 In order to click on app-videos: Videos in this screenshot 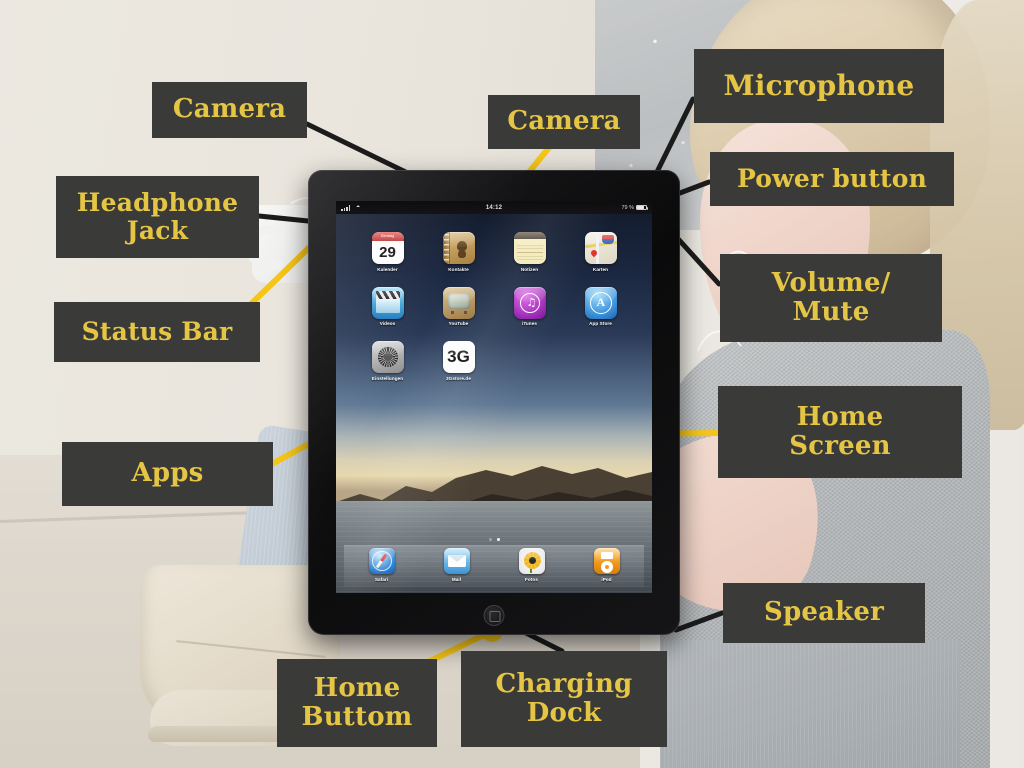, I will do `click(388, 306)`.